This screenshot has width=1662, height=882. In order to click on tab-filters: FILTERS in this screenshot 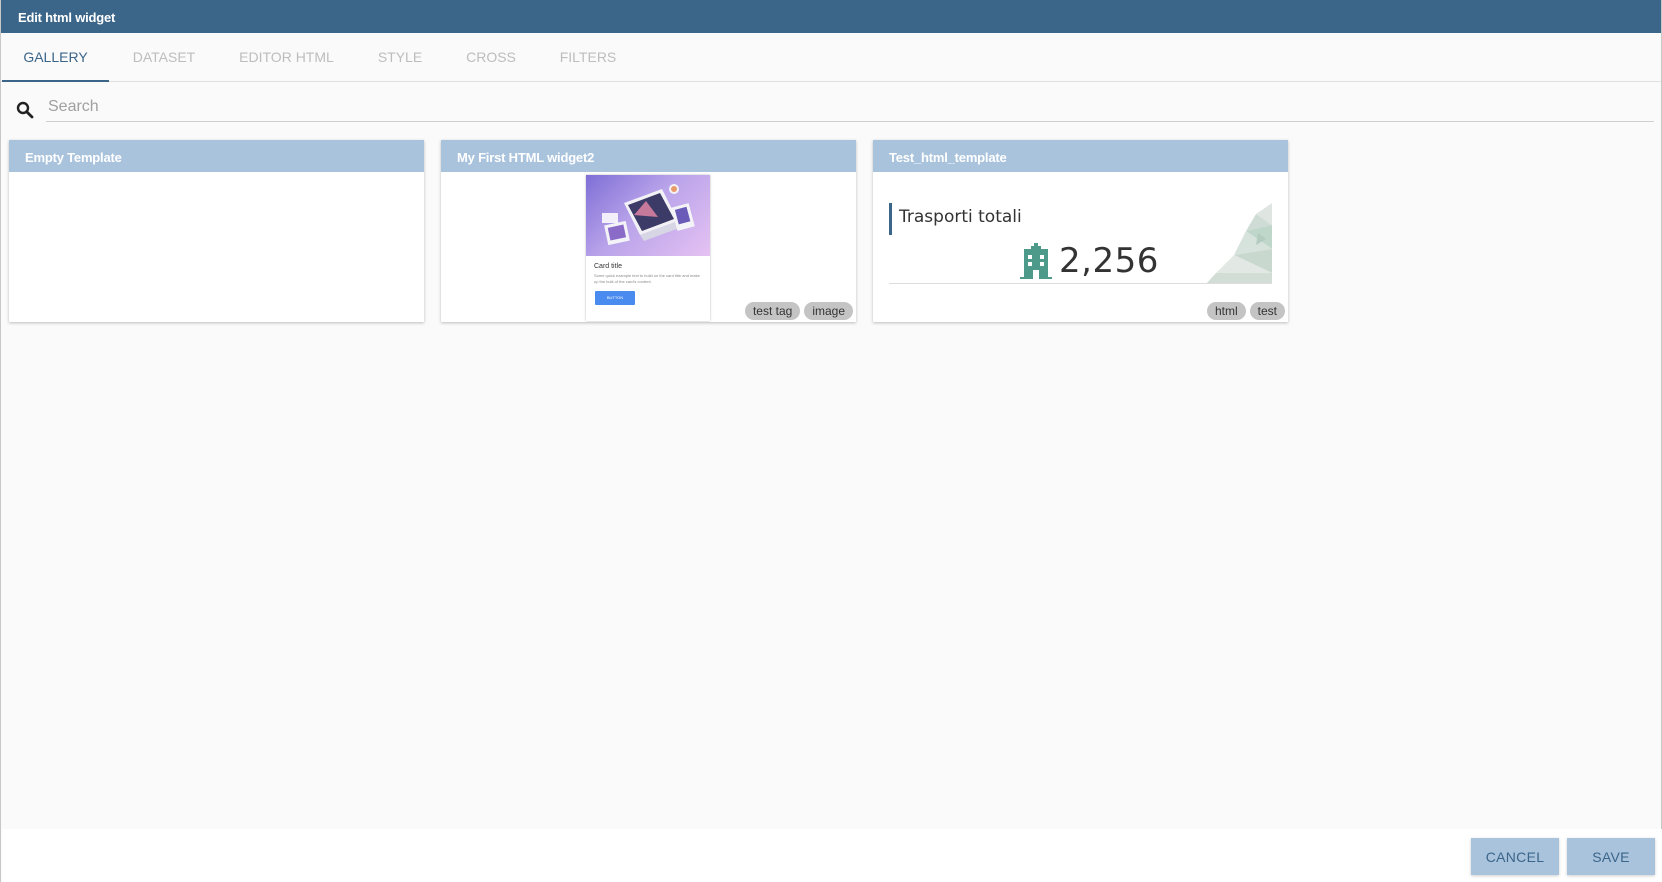, I will do `click(588, 57)`.